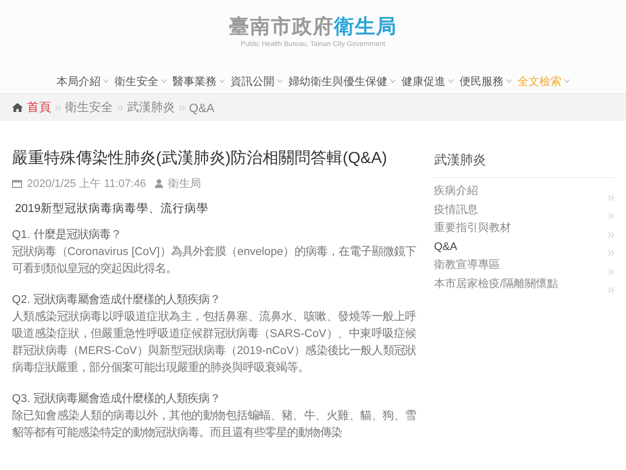 The width and height of the screenshot is (626, 470). Describe the element at coordinates (524, 228) in the screenshot. I see `sidebar-link: 重要指引與教材` at that location.